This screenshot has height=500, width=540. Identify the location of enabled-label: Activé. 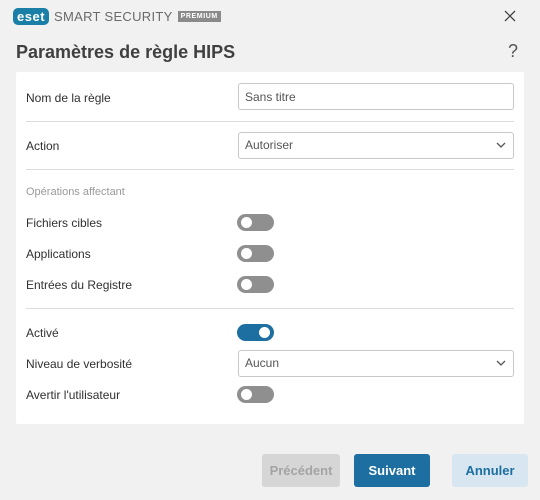
(42, 333).